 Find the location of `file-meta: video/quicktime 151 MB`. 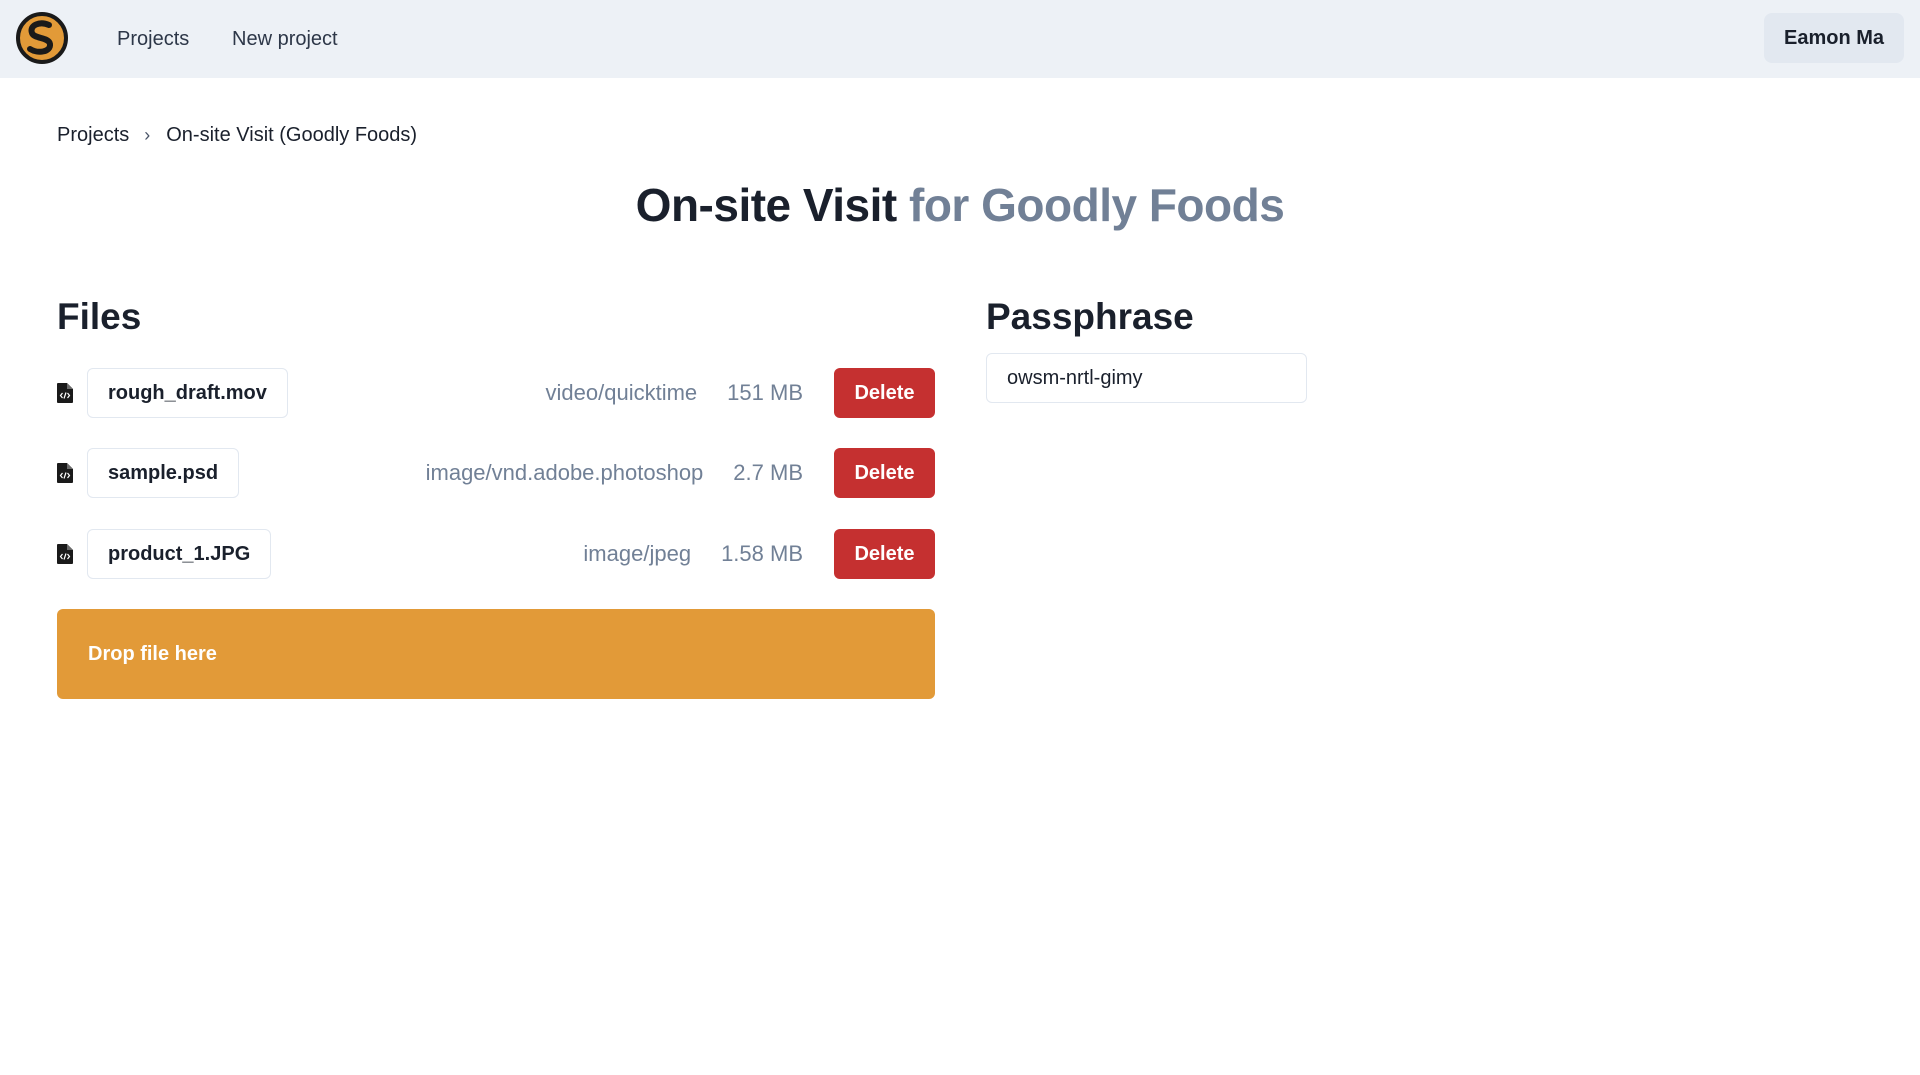

file-meta: video/quicktime 151 MB is located at coordinates (674, 393).